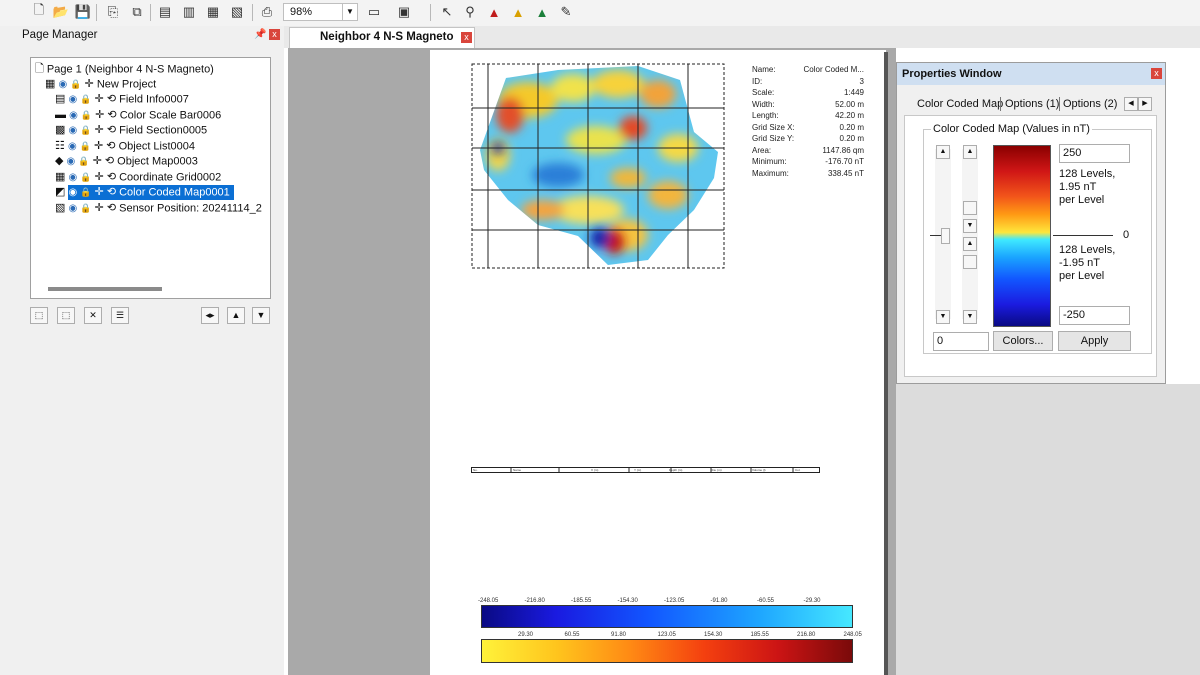 Image resolution: width=1200 pixels, height=675 pixels. What do you see at coordinates (165, 12) in the screenshot?
I see `page-layout-1-icon: ▤` at bounding box center [165, 12].